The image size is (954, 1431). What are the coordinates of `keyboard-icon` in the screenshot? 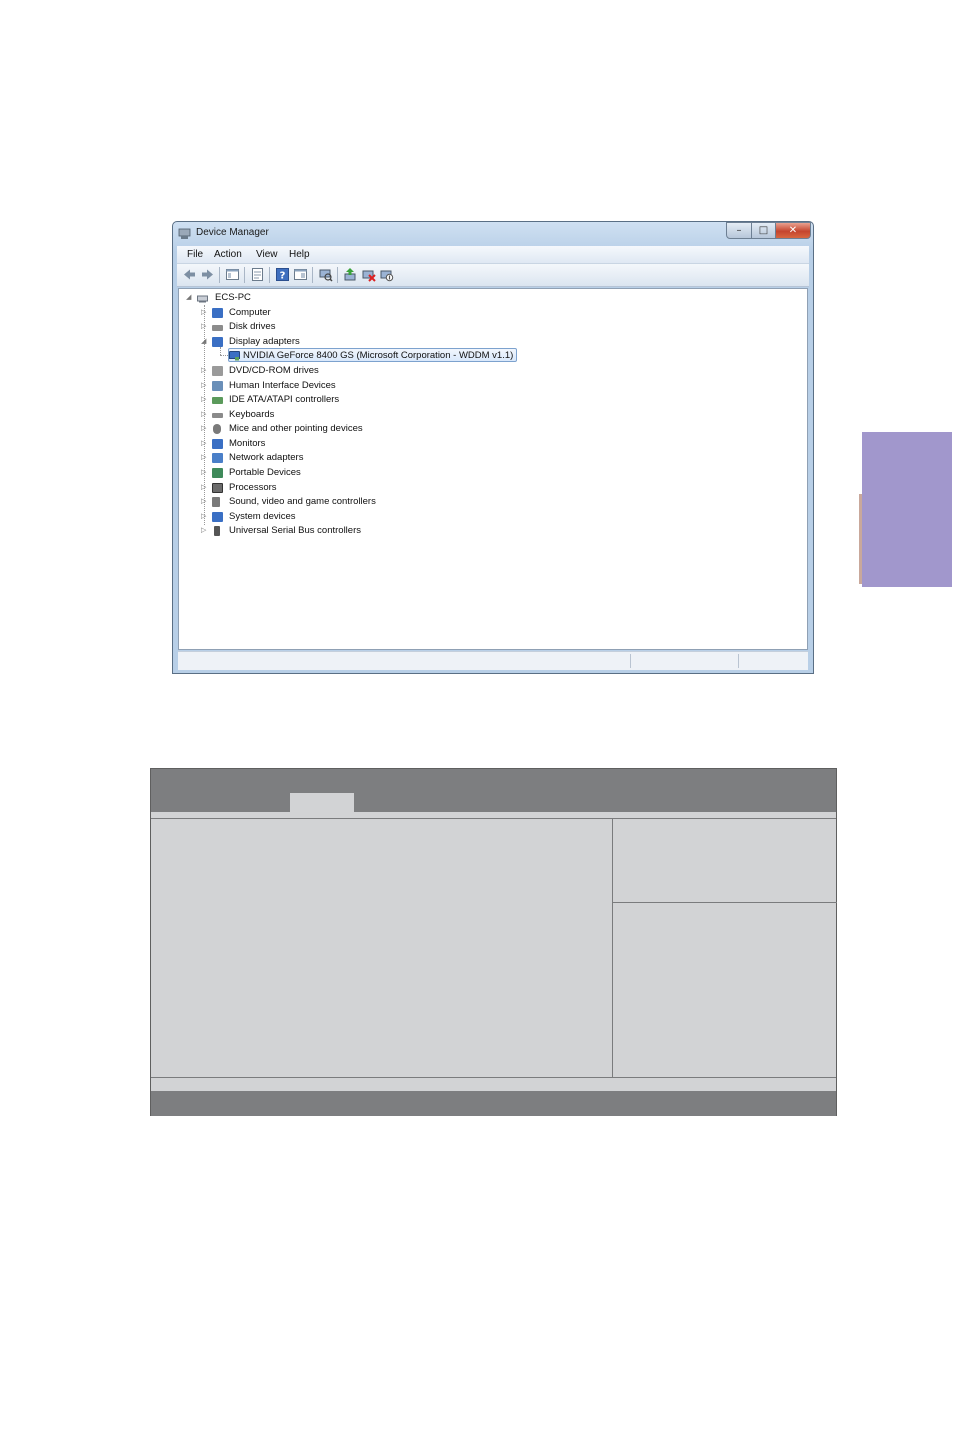 It's located at (217, 415).